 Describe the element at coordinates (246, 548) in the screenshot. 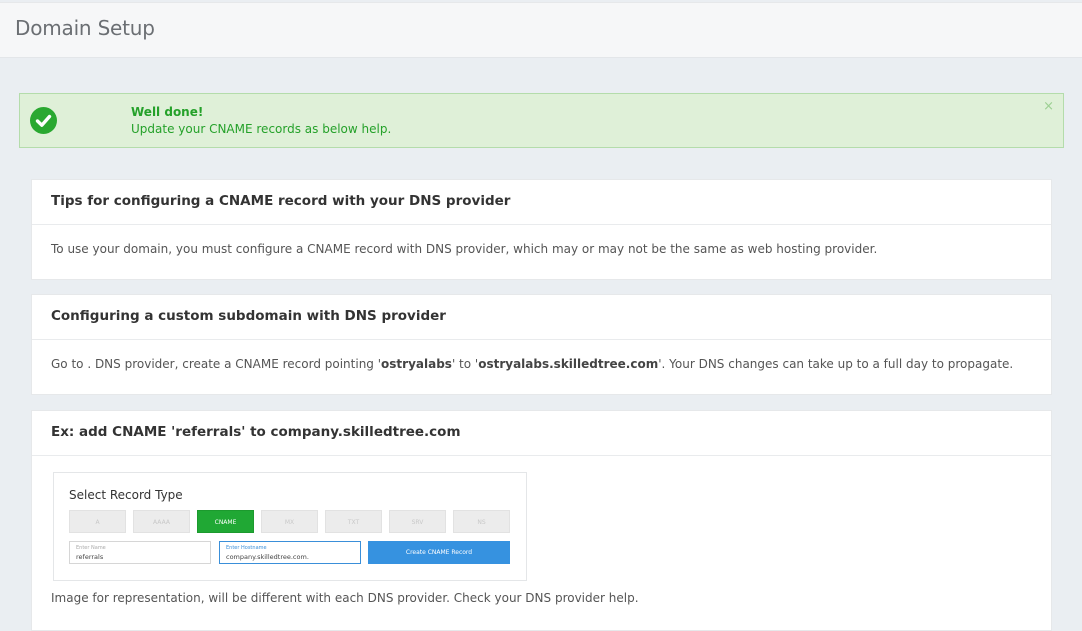

I see `hostname-label: Enter Hostname` at that location.